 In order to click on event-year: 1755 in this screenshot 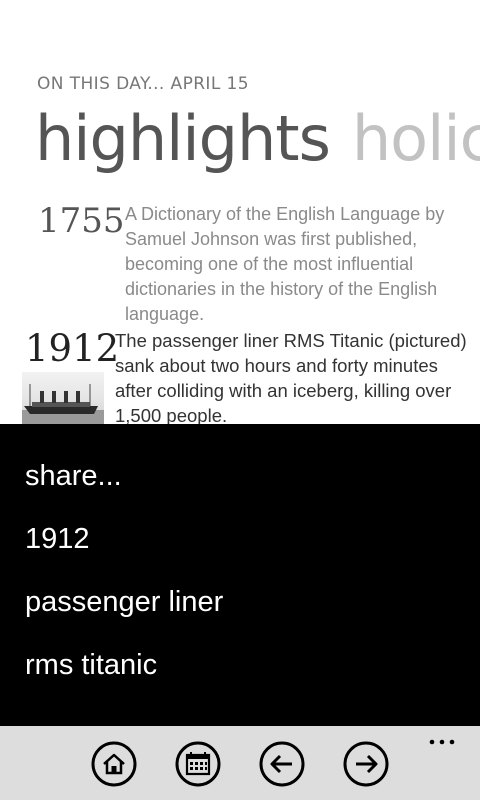, I will do `click(81, 221)`.